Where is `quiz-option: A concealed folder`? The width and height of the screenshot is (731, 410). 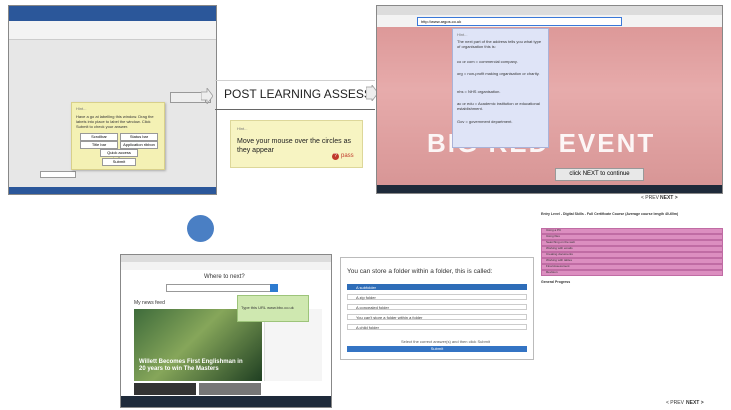 quiz-option: A concealed folder is located at coordinates (437, 307).